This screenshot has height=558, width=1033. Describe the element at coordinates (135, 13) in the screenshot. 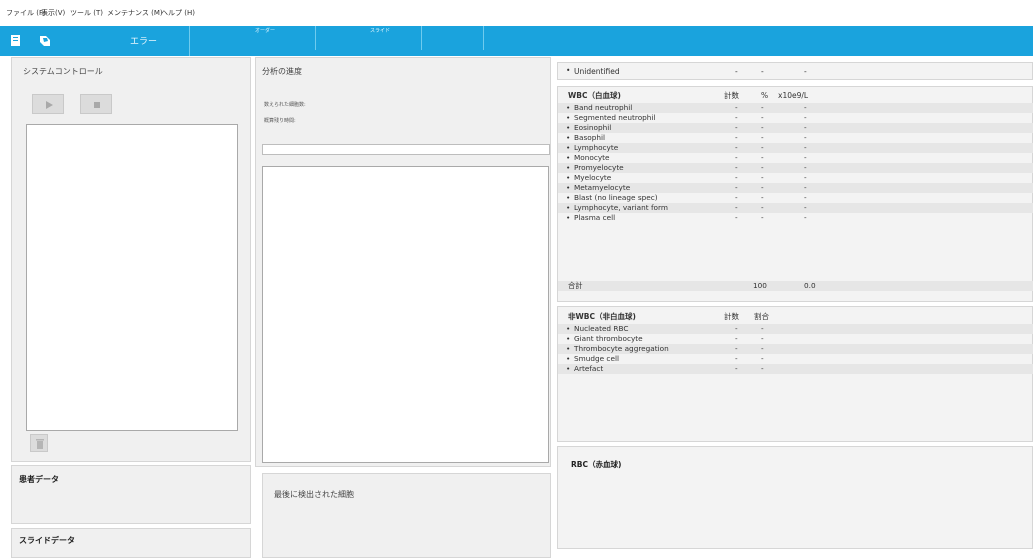

I see `menu-maintenance: メンテナンス (M)` at that location.